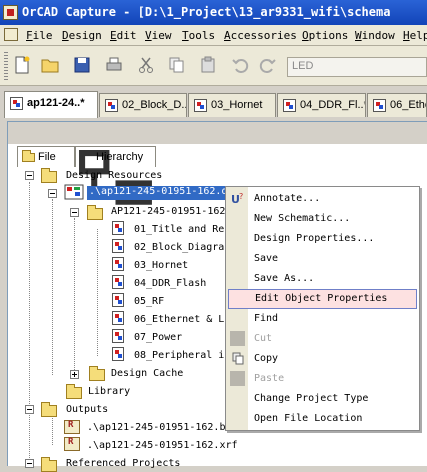 Image resolution: width=427 pixels, height=472 pixels. What do you see at coordinates (308, 418) in the screenshot?
I see `menu-item-label: Open File Location` at bounding box center [308, 418].